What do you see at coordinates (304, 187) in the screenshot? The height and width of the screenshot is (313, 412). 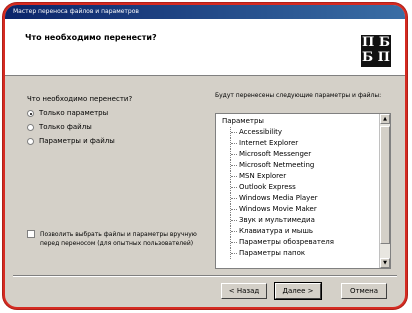 I see `list-item: Outlook Express` at bounding box center [304, 187].